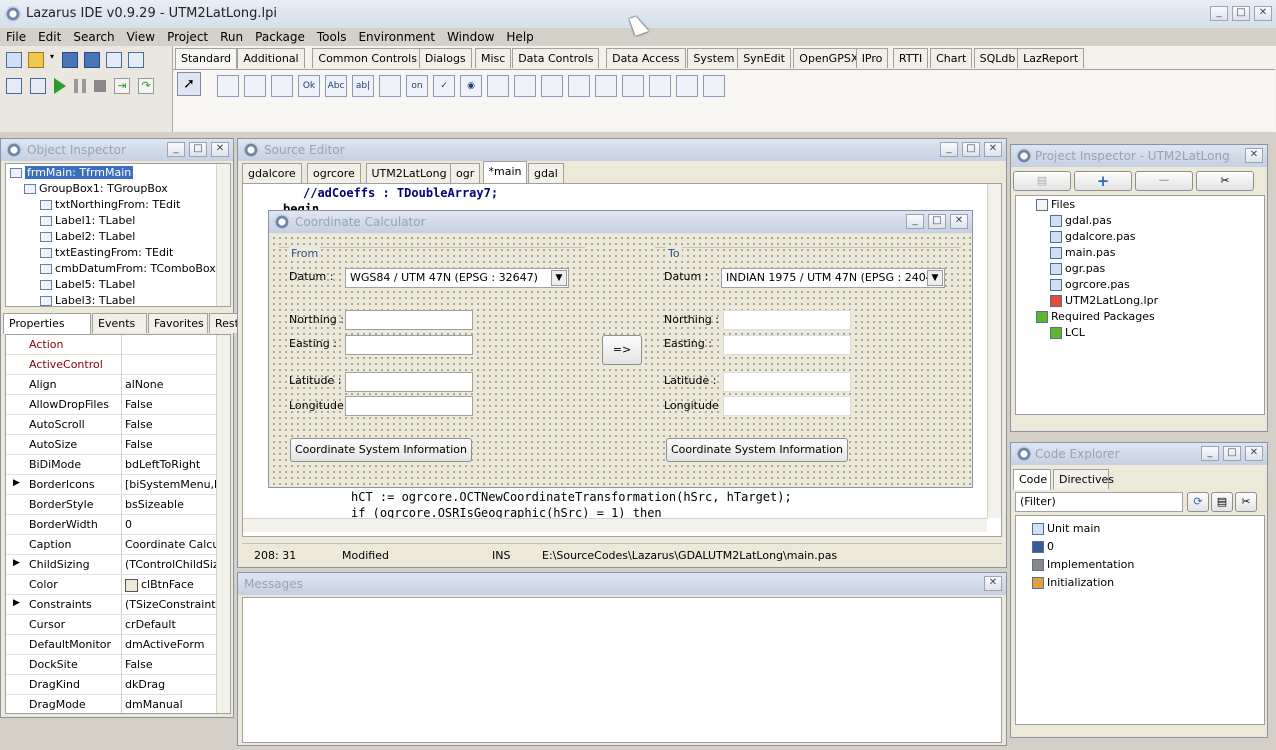  Describe the element at coordinates (112, 445) in the screenshot. I see `property-row: AutoSize False` at that location.